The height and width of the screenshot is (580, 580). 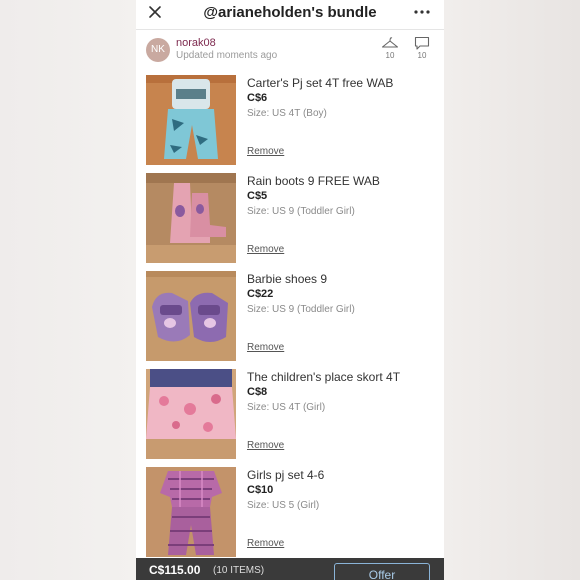 What do you see at coordinates (239, 570) in the screenshot?
I see `item-count: (10 ITEMS)` at bounding box center [239, 570].